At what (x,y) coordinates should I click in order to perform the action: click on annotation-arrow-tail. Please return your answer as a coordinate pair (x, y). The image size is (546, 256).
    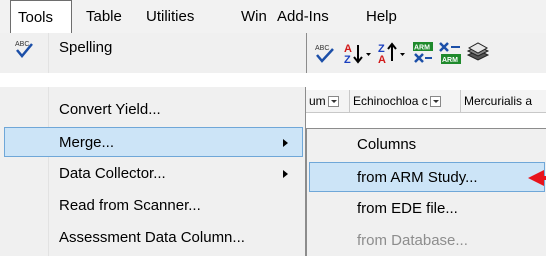
    Looking at the image, I should click on (543, 178).